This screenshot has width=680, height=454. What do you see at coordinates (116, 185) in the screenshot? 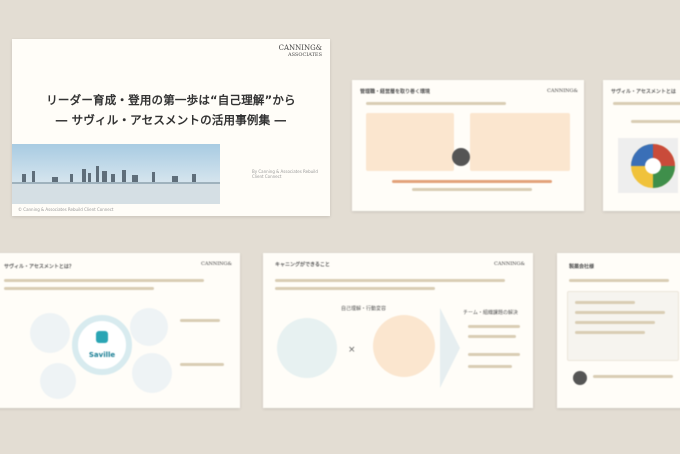
I see `skyline-graphic` at bounding box center [116, 185].